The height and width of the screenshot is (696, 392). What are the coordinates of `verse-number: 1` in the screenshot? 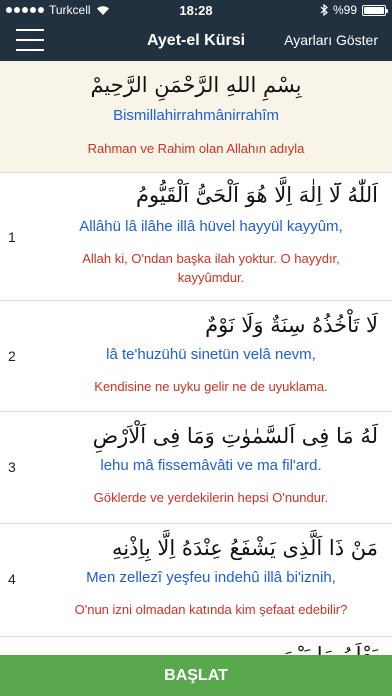 It's located at (12, 237).